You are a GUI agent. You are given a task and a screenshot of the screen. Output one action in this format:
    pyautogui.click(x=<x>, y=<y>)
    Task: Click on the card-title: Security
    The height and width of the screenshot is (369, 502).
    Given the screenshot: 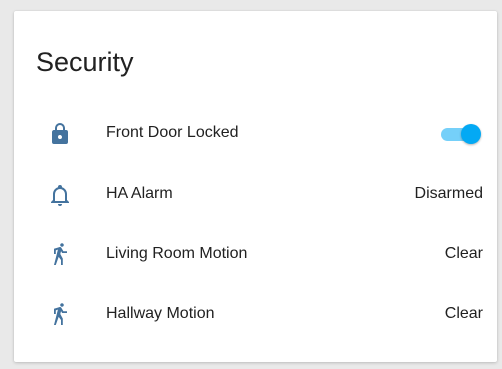 What is the action you would take?
    pyautogui.click(x=85, y=62)
    